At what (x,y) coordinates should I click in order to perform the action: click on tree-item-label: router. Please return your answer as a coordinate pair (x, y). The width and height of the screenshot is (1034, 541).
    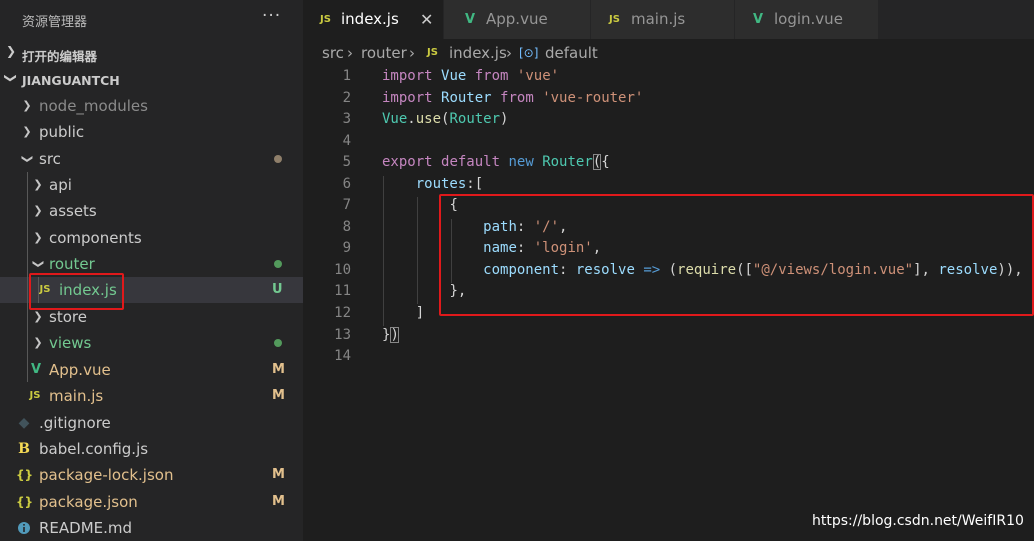
    Looking at the image, I should click on (72, 264).